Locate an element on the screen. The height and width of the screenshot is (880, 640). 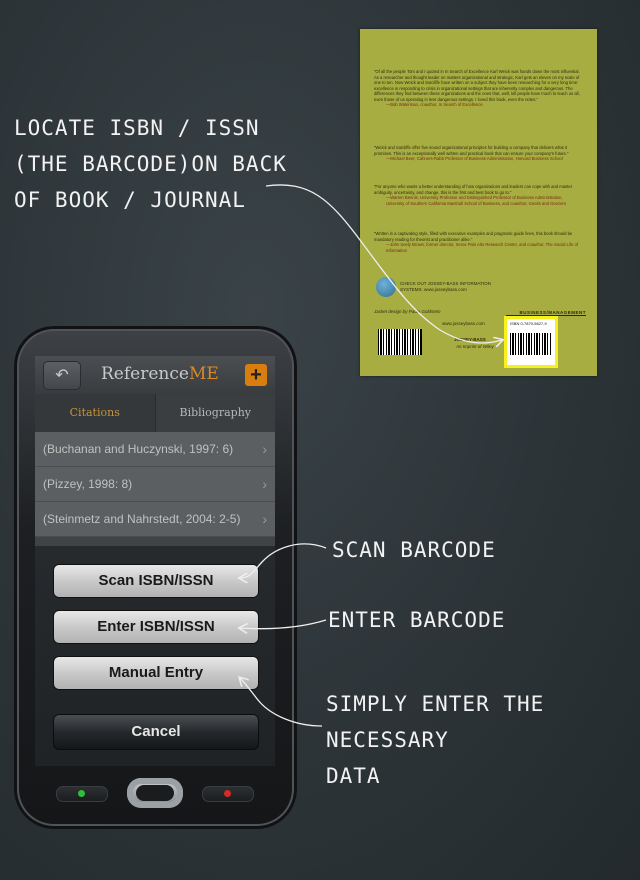
isbn-barcode-highlight: ISBN 0-7879-5627-9 is located at coordinates (531, 342).